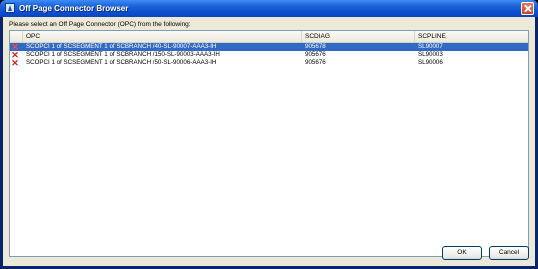 This screenshot has height=269, width=538. I want to click on column-header-scpline: SCPLINE, so click(471, 36).